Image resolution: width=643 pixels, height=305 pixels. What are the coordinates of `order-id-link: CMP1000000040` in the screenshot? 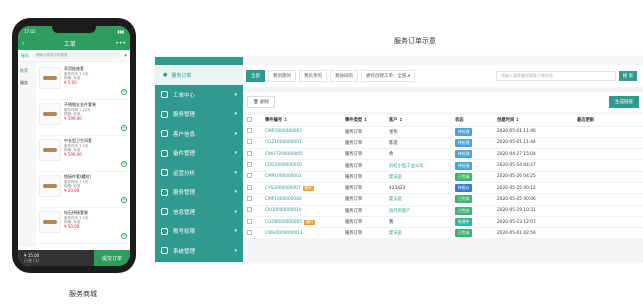 It's located at (283, 199).